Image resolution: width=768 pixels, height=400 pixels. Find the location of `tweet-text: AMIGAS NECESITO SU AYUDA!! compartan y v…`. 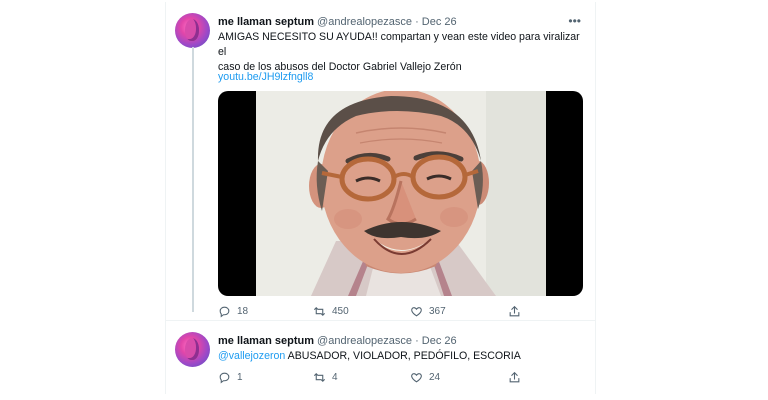

tweet-text: AMIGAS NECESITO SU AYUDA!! compartan y v… is located at coordinates (403, 52).